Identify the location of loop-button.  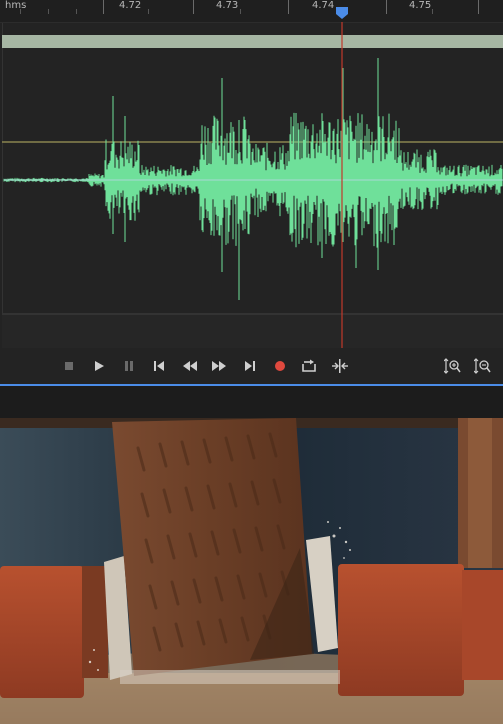
(309, 366).